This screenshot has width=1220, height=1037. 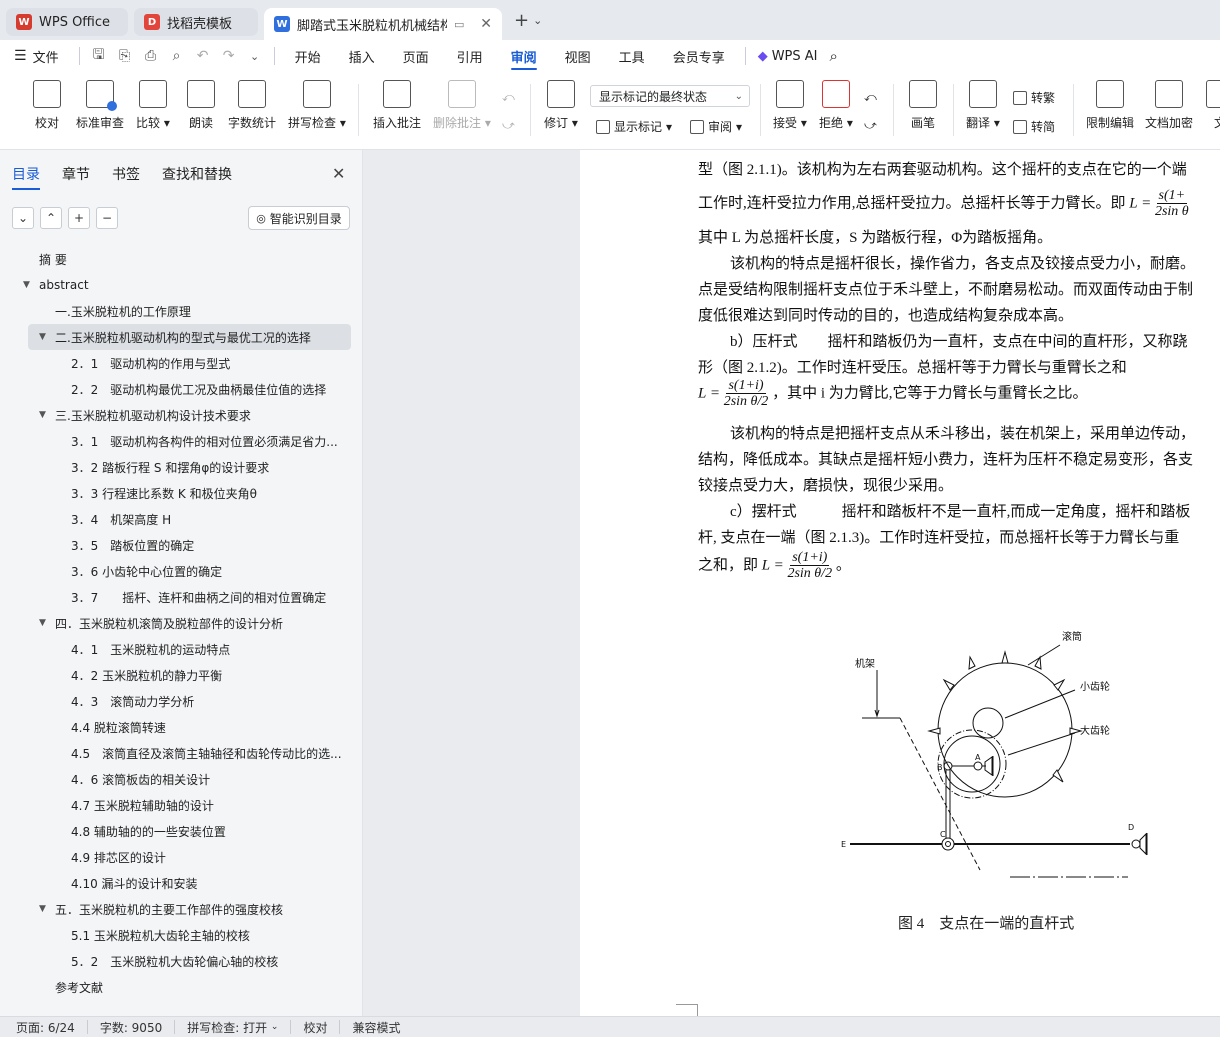 I want to click on toc-item: 4.8 辅助轴的的一些安装位置, so click(x=181, y=831).